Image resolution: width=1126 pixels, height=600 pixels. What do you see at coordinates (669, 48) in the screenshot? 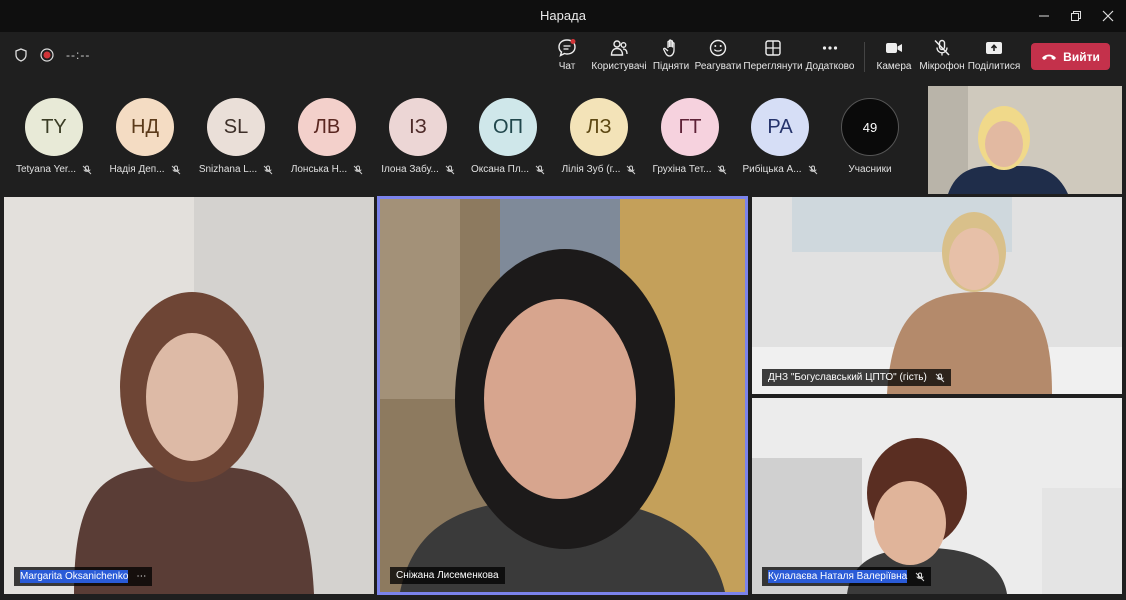
I see `hand-icon` at bounding box center [669, 48].